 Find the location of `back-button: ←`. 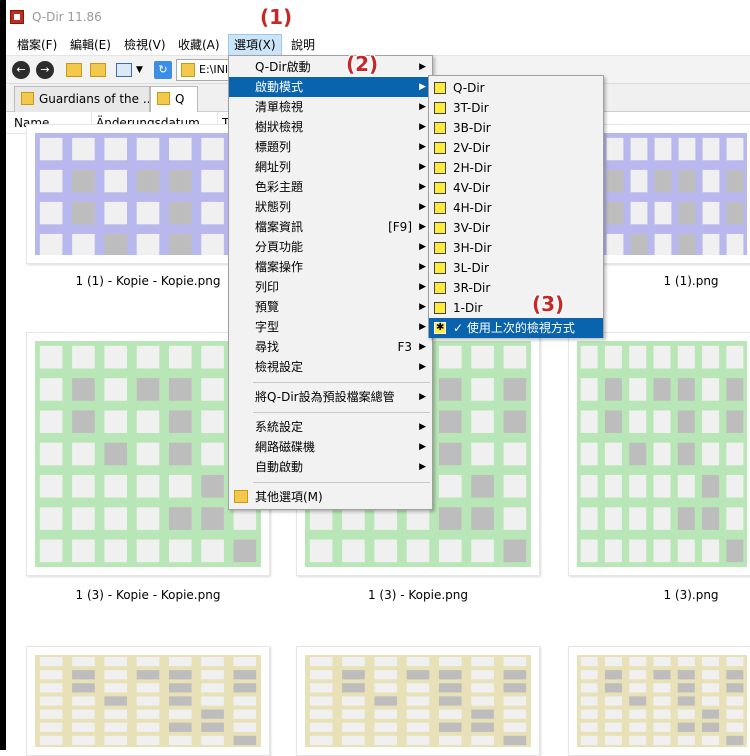

back-button: ← is located at coordinates (21, 70).